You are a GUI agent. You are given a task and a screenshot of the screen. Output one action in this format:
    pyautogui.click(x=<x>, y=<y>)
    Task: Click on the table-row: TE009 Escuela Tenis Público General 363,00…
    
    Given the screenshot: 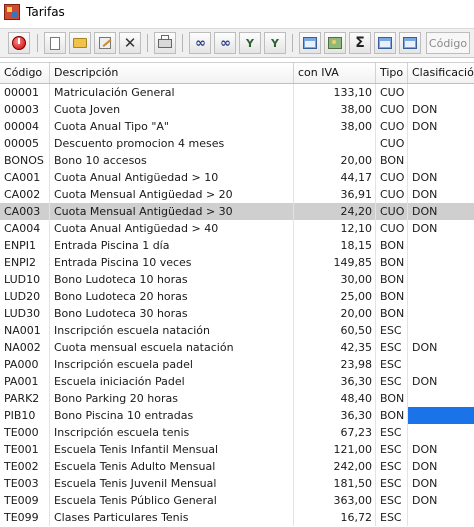 What is the action you would take?
    pyautogui.click(x=237, y=500)
    